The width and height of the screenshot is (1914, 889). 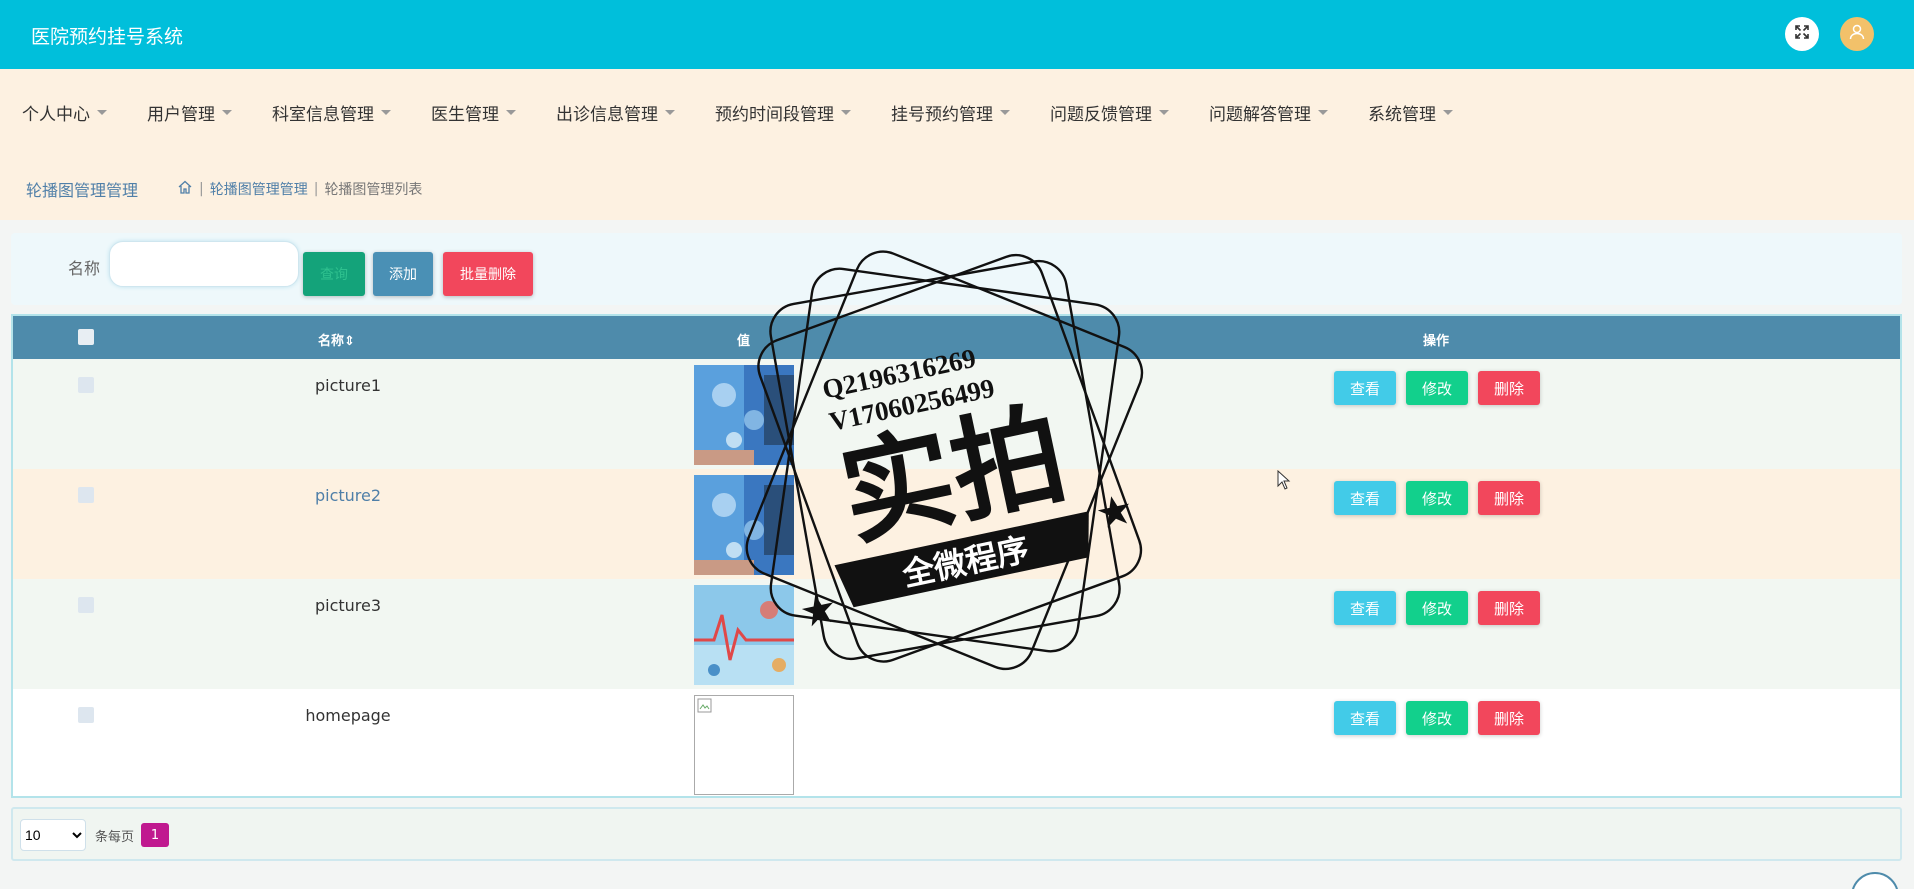 I want to click on user-icon, so click(x=1857, y=34).